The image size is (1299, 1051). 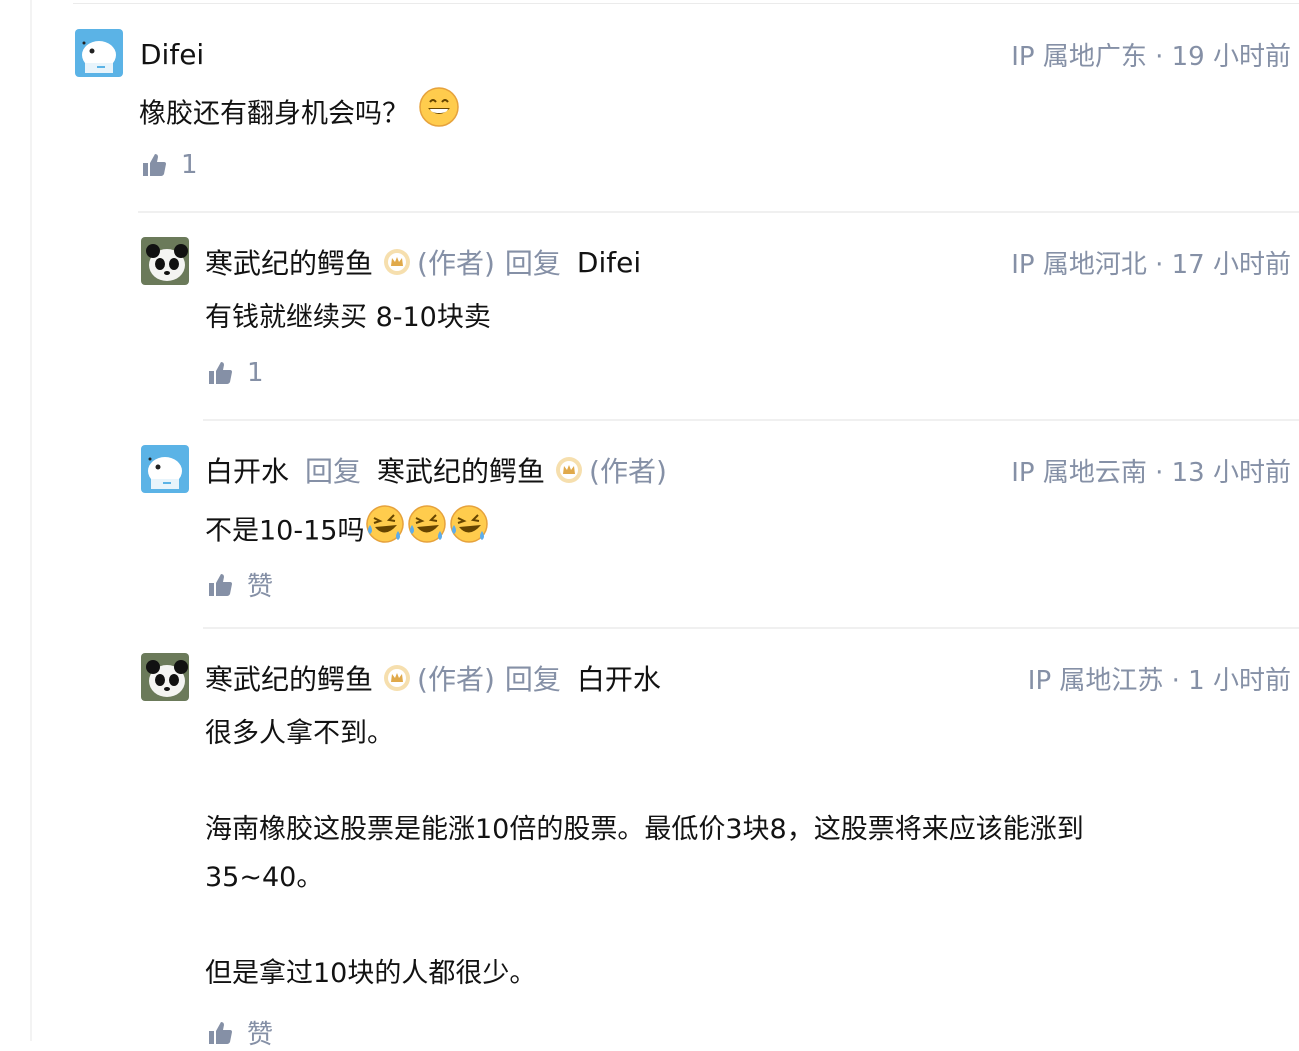 I want to click on comment-text: 有钱就继续买 8-10块卖, so click(x=348, y=317).